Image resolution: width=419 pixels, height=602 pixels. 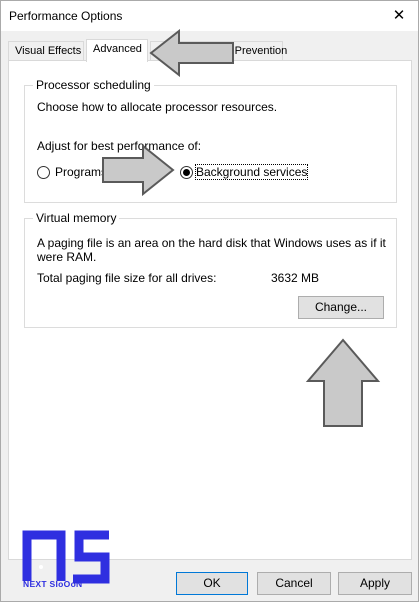 What do you see at coordinates (127, 278) in the screenshot?
I see `total-paging-size-label: Total paging file size for all drives:` at bounding box center [127, 278].